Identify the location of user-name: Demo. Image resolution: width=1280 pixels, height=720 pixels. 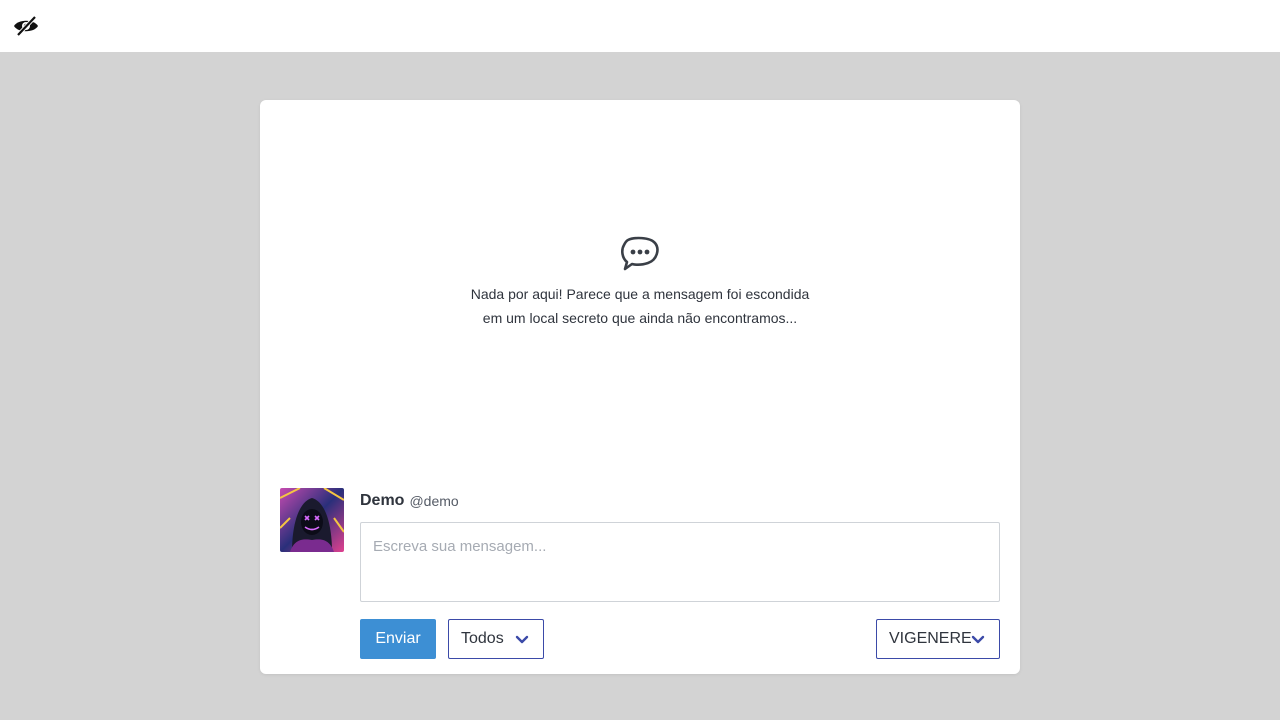
(382, 500).